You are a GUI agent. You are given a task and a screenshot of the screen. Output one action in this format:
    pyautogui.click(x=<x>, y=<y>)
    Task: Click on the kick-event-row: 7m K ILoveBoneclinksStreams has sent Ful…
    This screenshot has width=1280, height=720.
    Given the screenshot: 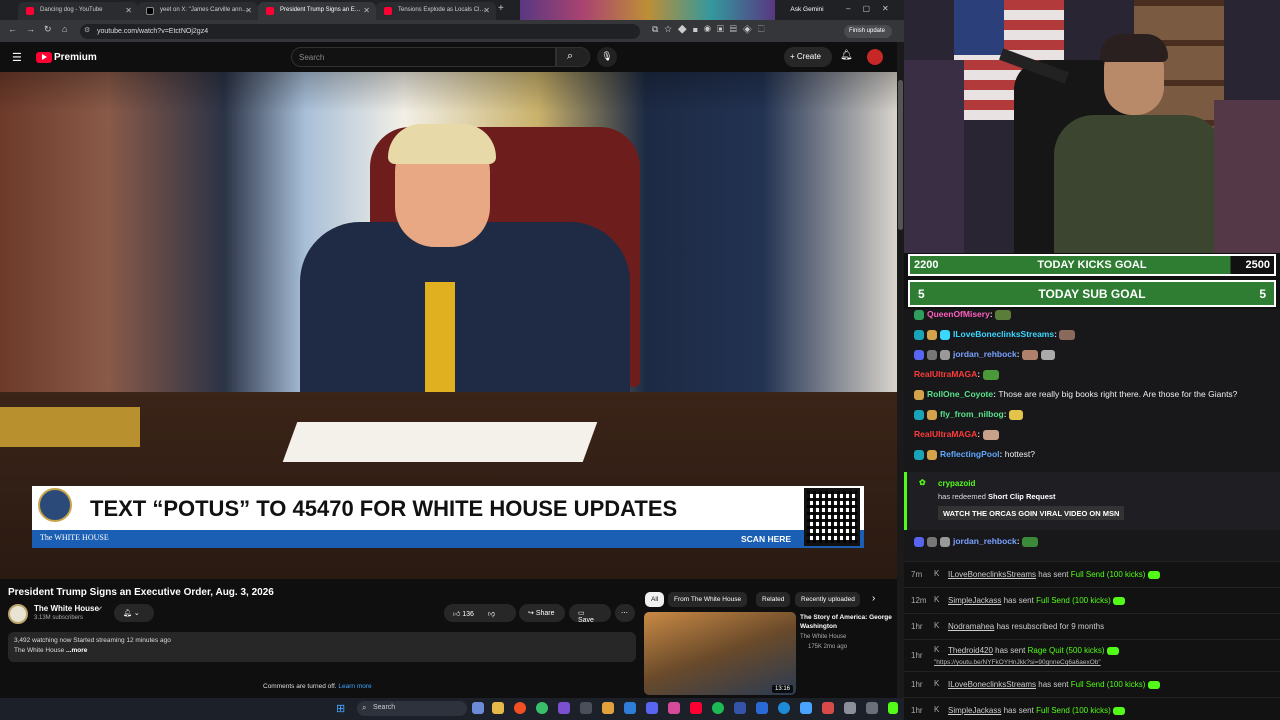 What is the action you would take?
    pyautogui.click(x=1092, y=574)
    